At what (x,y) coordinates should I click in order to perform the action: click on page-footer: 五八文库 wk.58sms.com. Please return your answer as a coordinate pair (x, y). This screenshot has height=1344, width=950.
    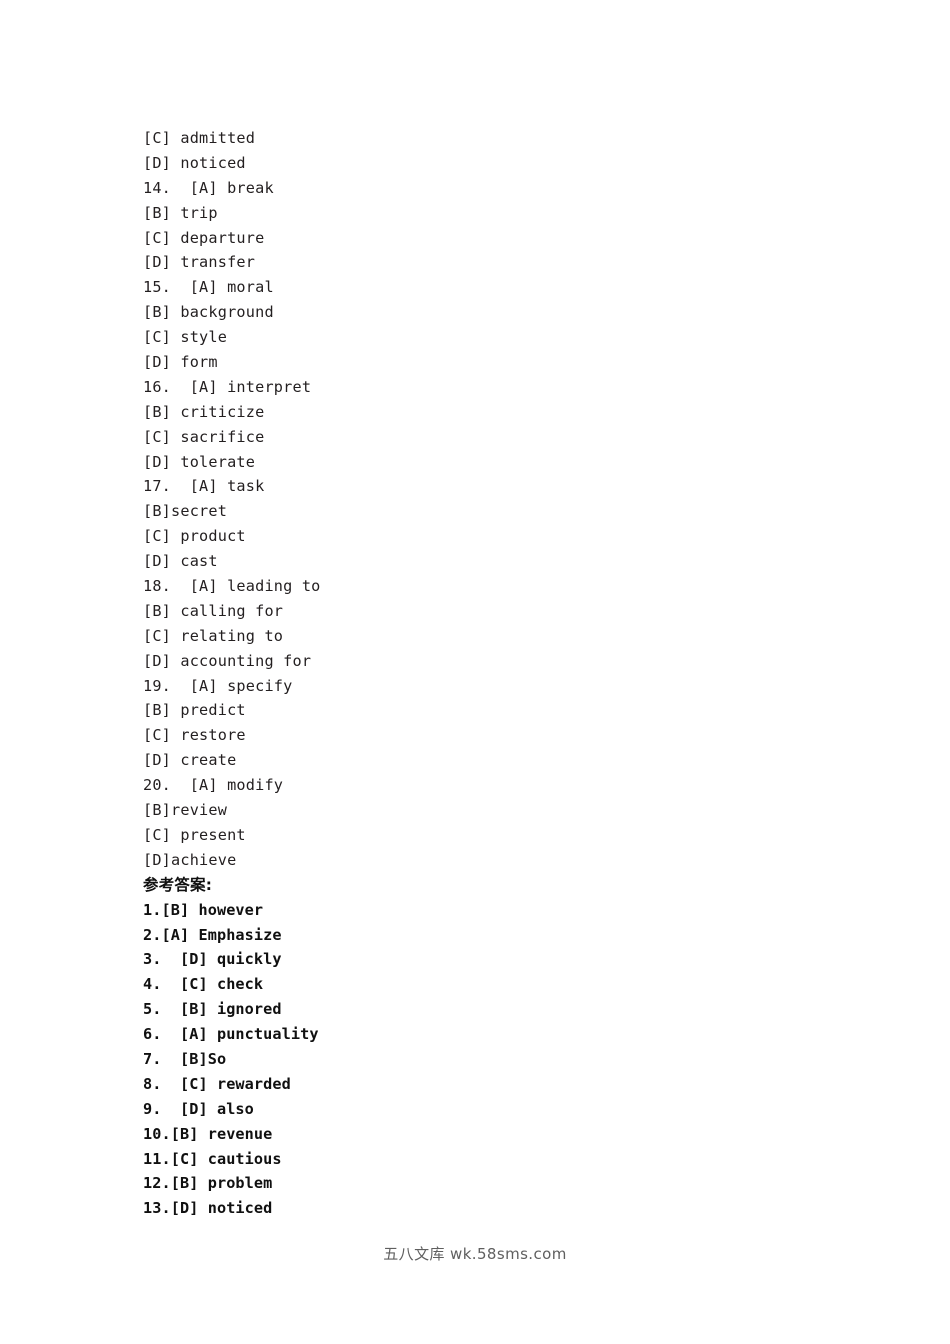
    Looking at the image, I should click on (475, 1253).